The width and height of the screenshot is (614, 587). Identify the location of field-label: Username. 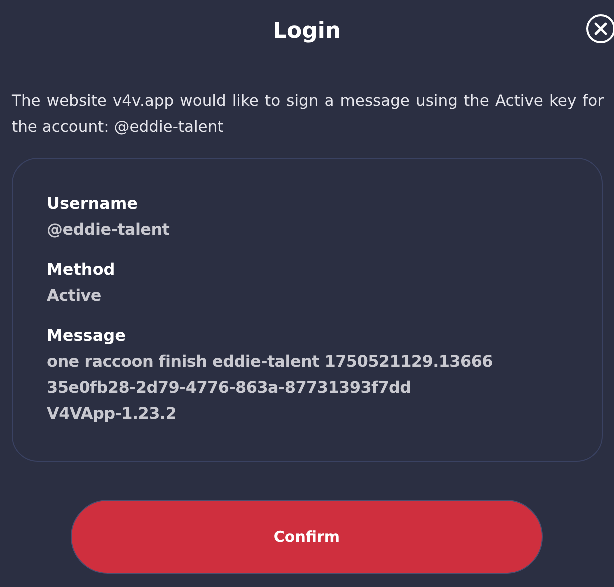
(92, 204).